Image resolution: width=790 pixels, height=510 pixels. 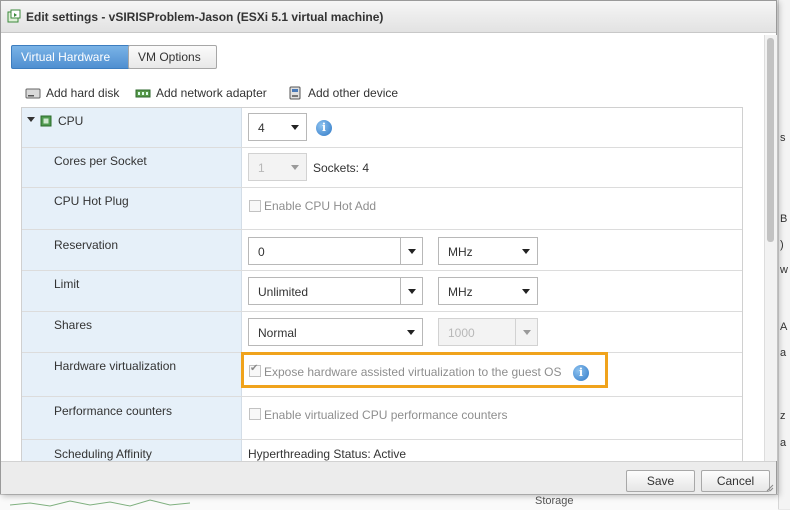 I want to click on add-other-device-button: Add other device, so click(x=342, y=93).